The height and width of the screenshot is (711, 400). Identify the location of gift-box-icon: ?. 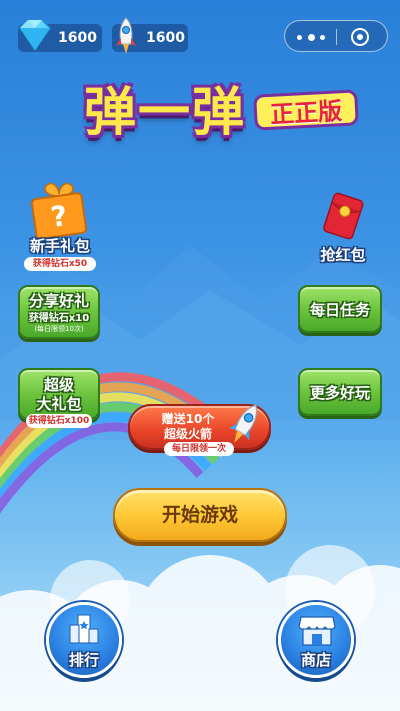
(59, 211).